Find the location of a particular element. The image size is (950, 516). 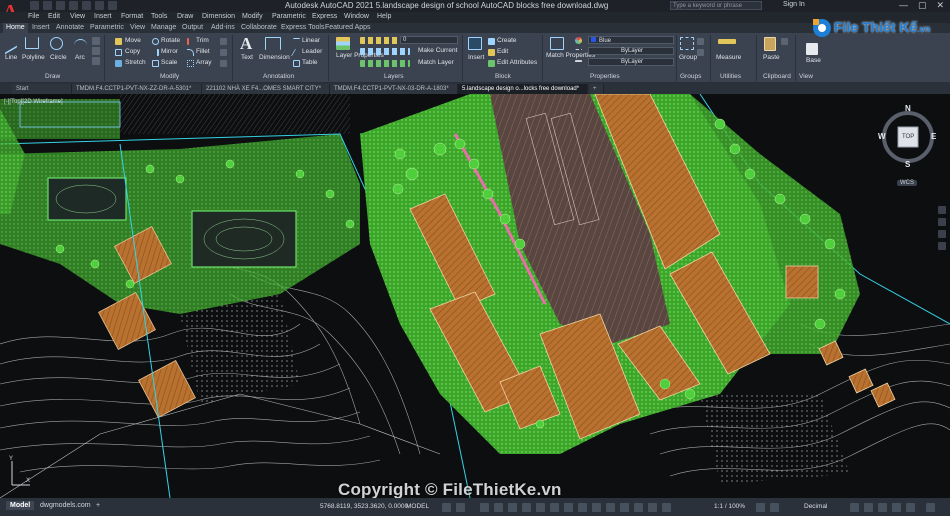

move-button: Move is located at coordinates (133, 40).